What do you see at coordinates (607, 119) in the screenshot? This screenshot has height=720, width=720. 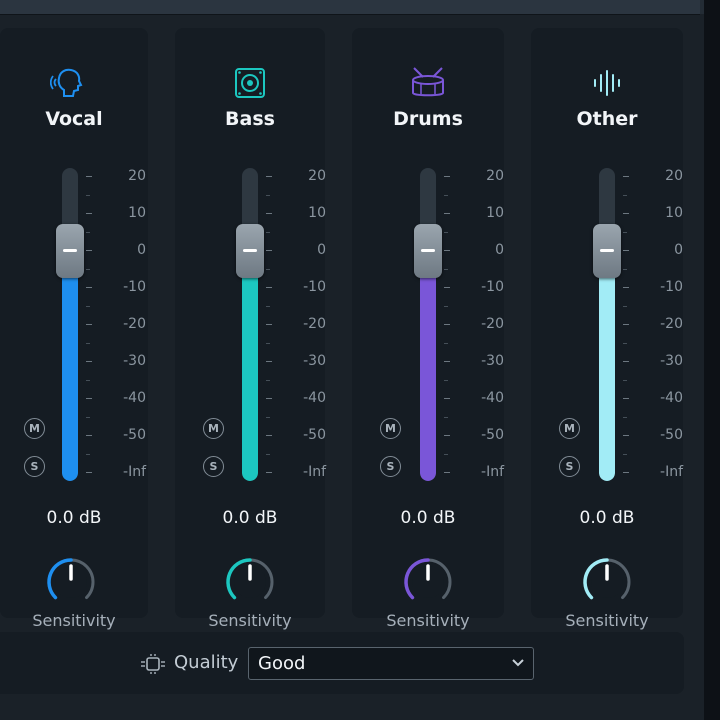 I see `strip-name: Other` at bounding box center [607, 119].